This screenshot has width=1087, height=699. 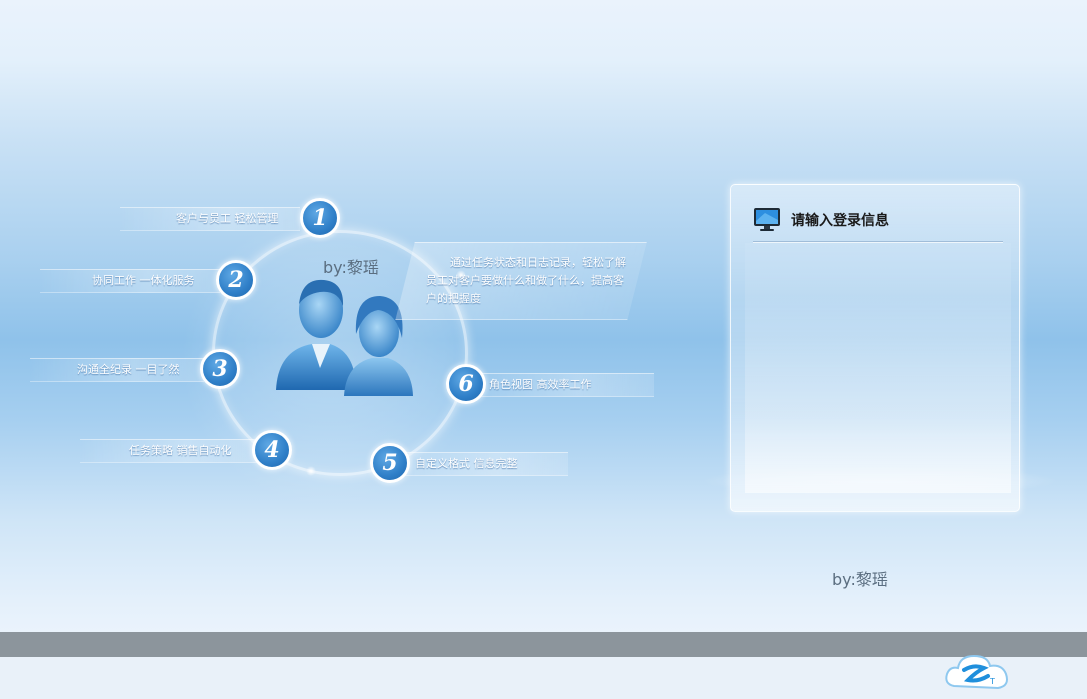 What do you see at coordinates (220, 369) in the screenshot?
I see `feature-number-badge: 3` at bounding box center [220, 369].